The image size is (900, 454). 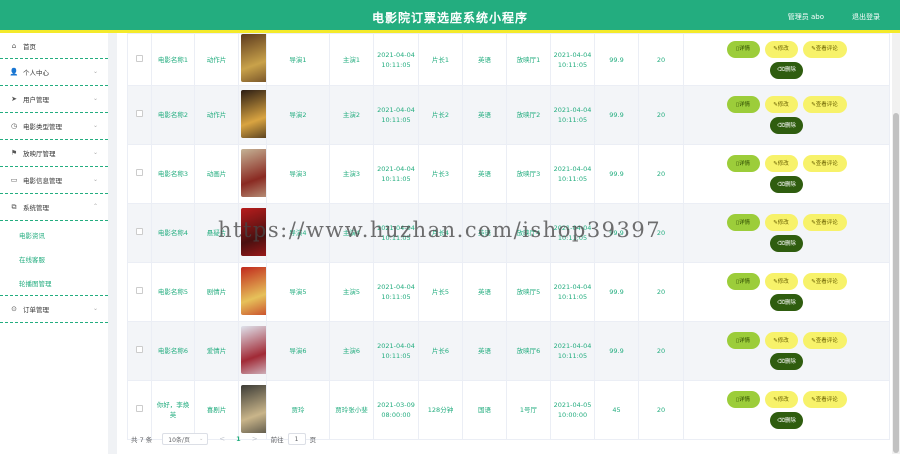 What do you see at coordinates (173, 115) in the screenshot?
I see `cell-movie-name: 电影名称2` at bounding box center [173, 115].